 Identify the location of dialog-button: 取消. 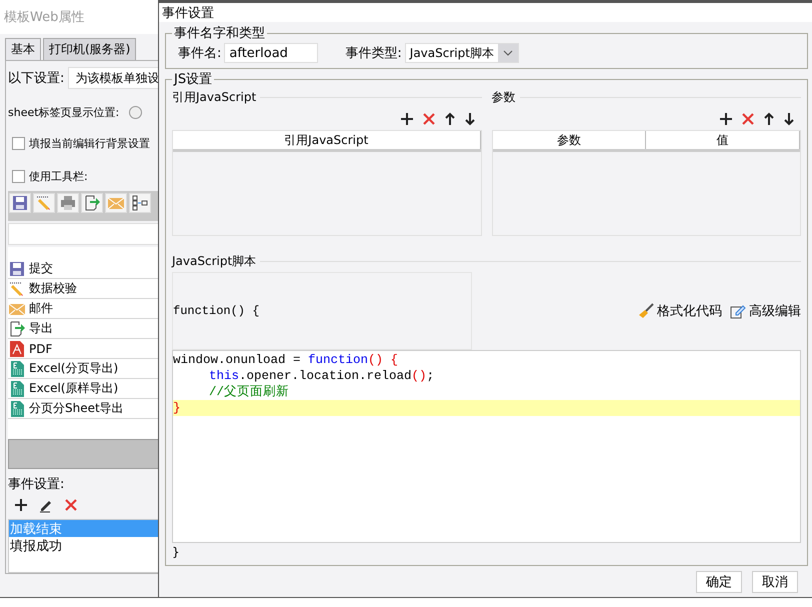
(775, 582).